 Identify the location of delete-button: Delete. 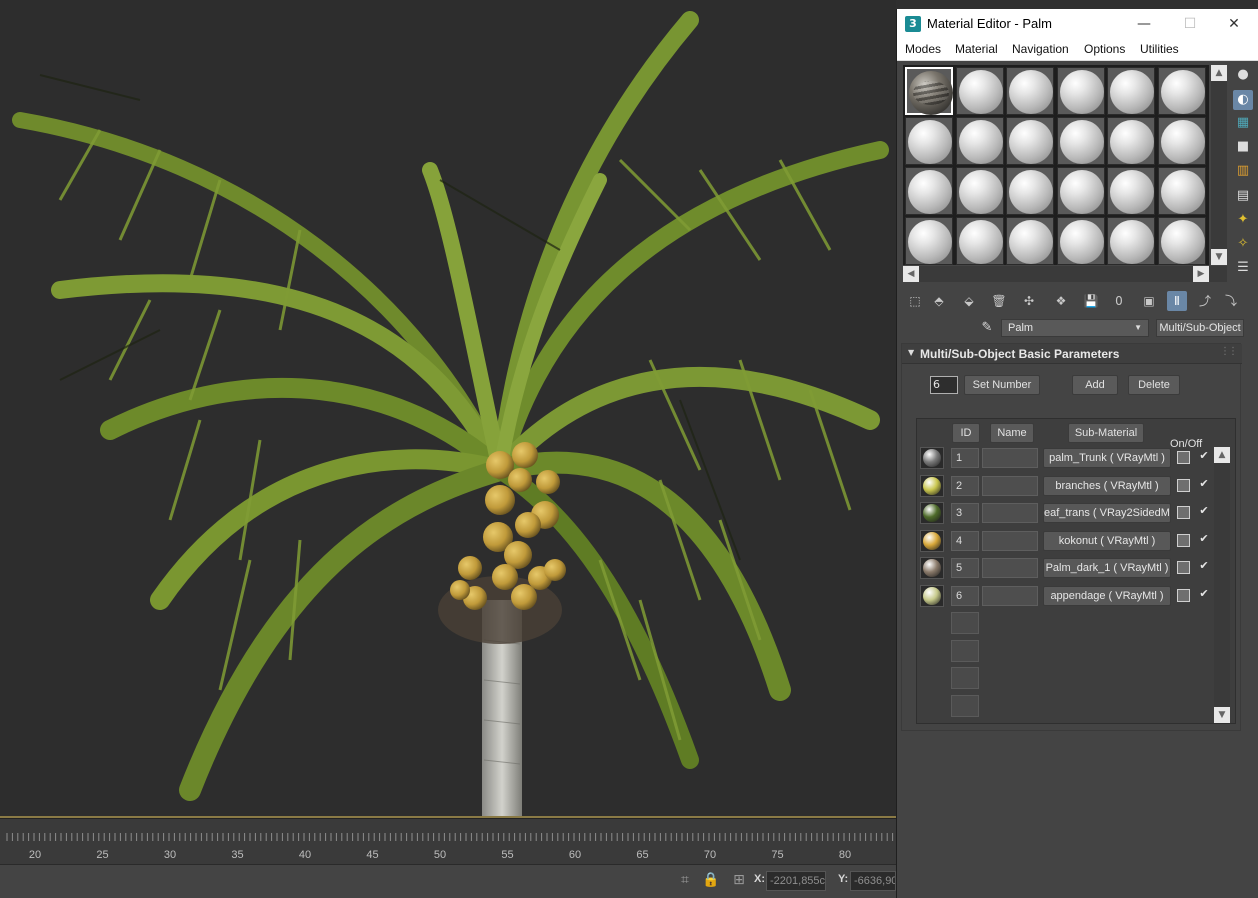
(1154, 385).